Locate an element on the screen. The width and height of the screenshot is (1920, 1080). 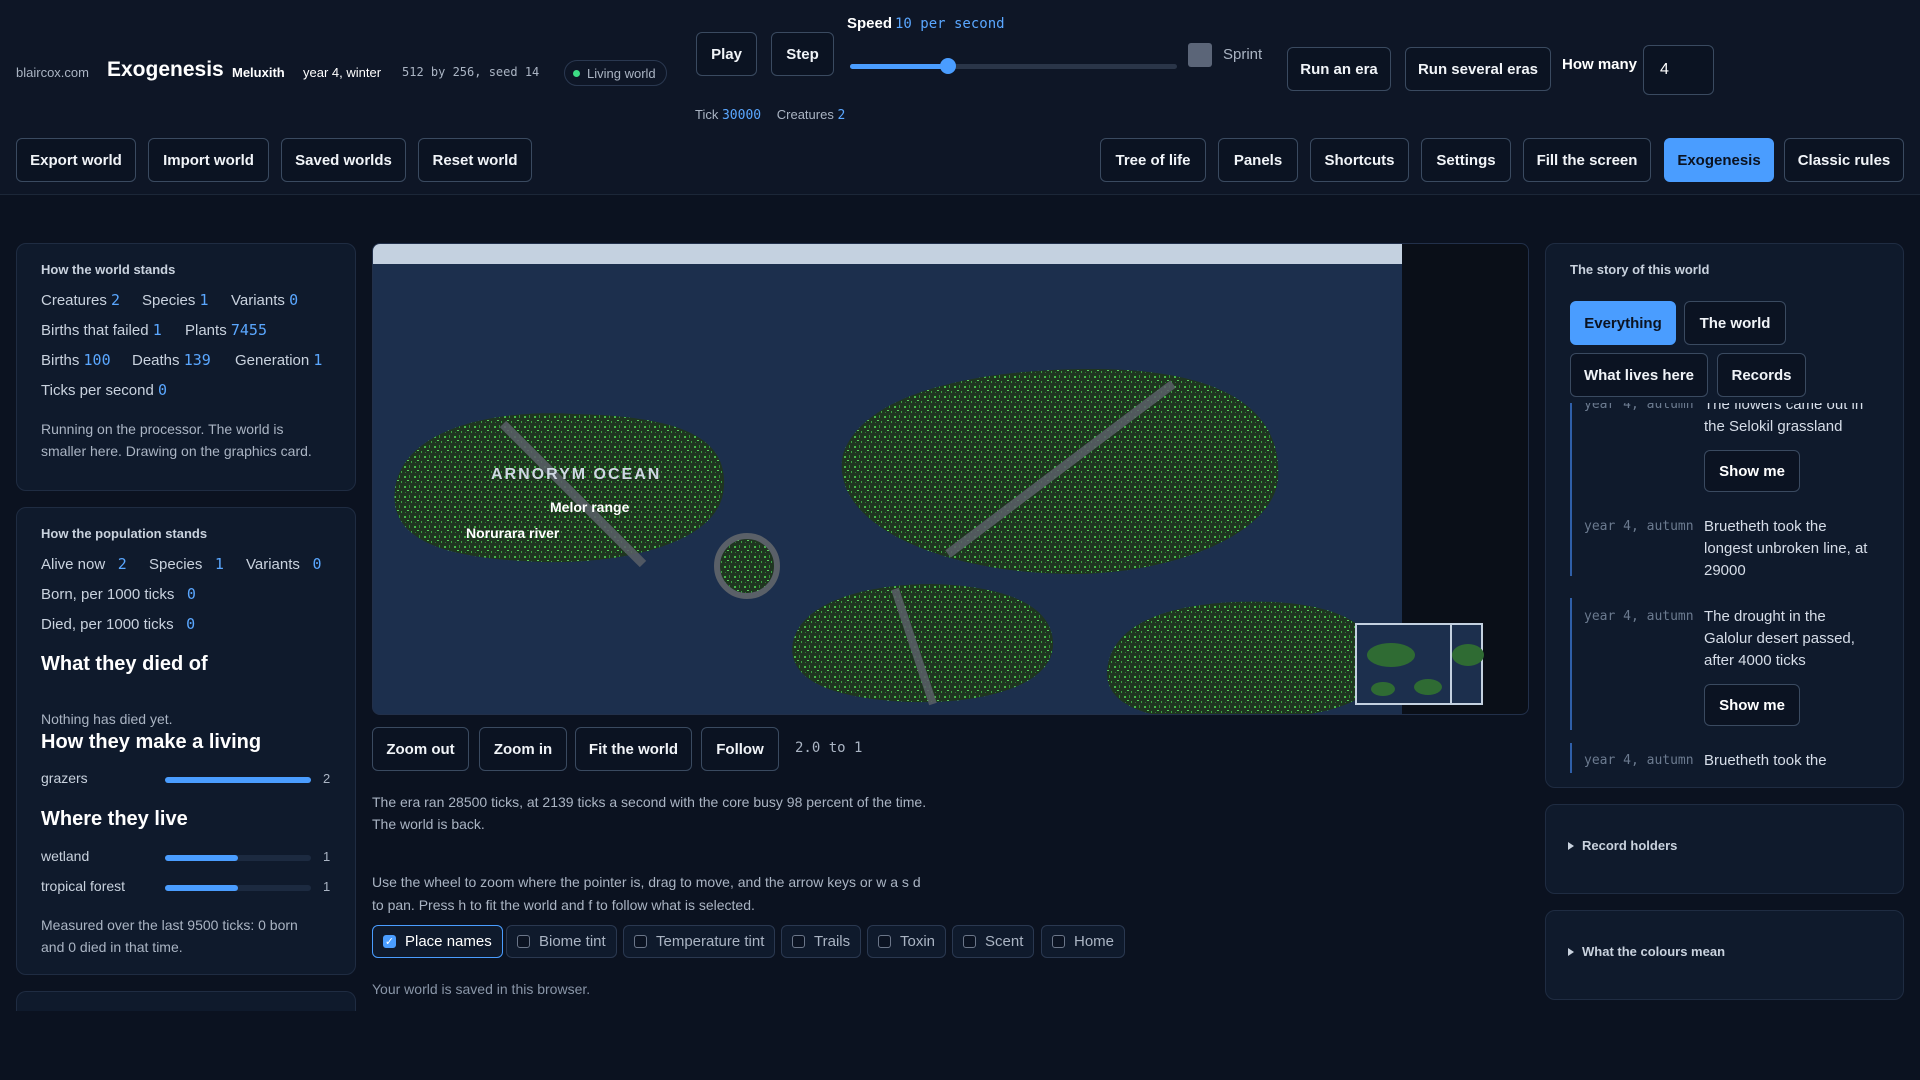
run-era-button: Run an era is located at coordinates (1339, 69).